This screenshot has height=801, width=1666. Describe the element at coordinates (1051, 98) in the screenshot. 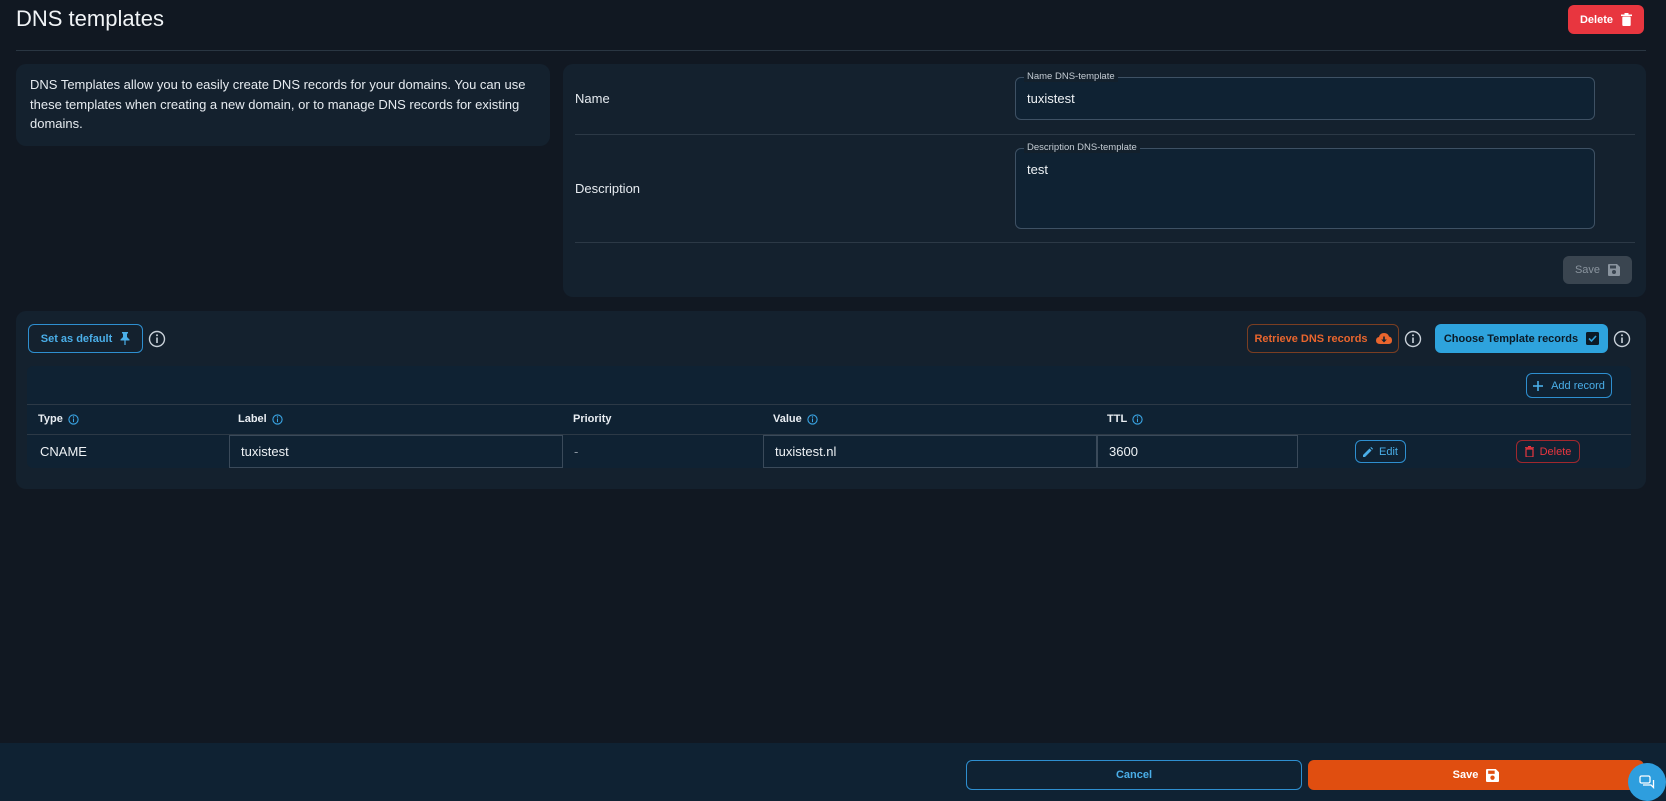

I see `name-input-value: tuxistest` at that location.